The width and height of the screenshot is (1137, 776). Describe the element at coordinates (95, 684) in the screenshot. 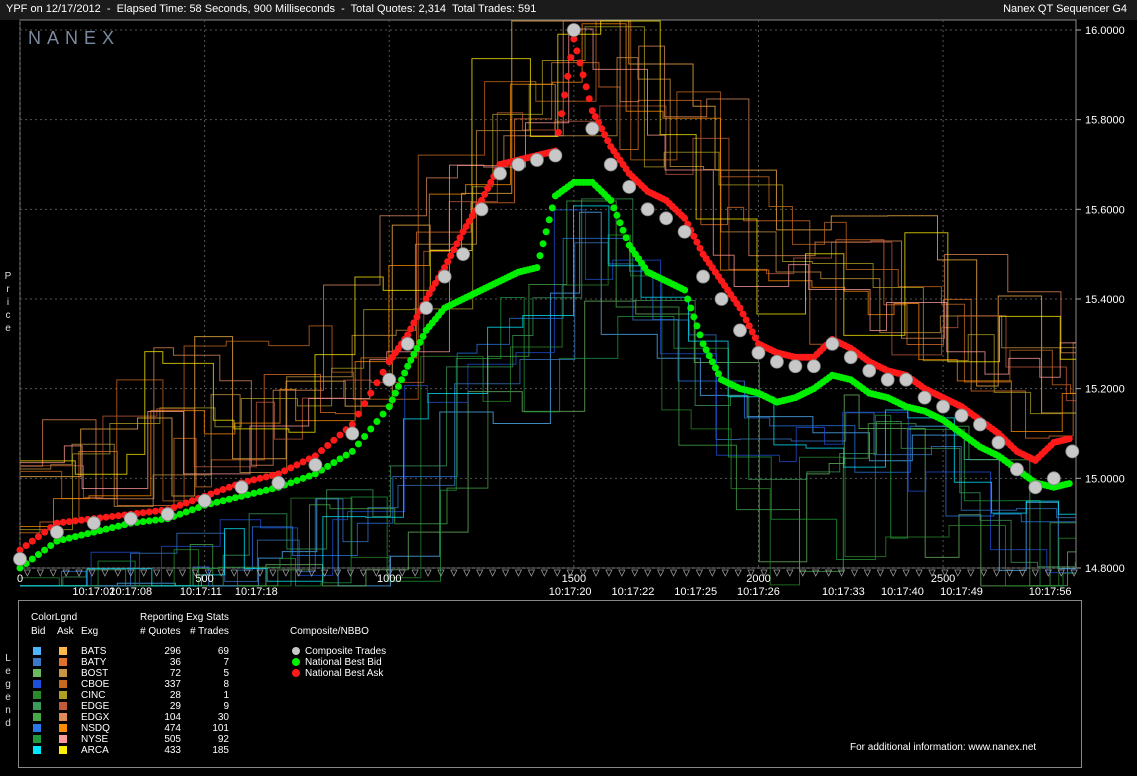

I see `exchange-name: CBOE` at that location.